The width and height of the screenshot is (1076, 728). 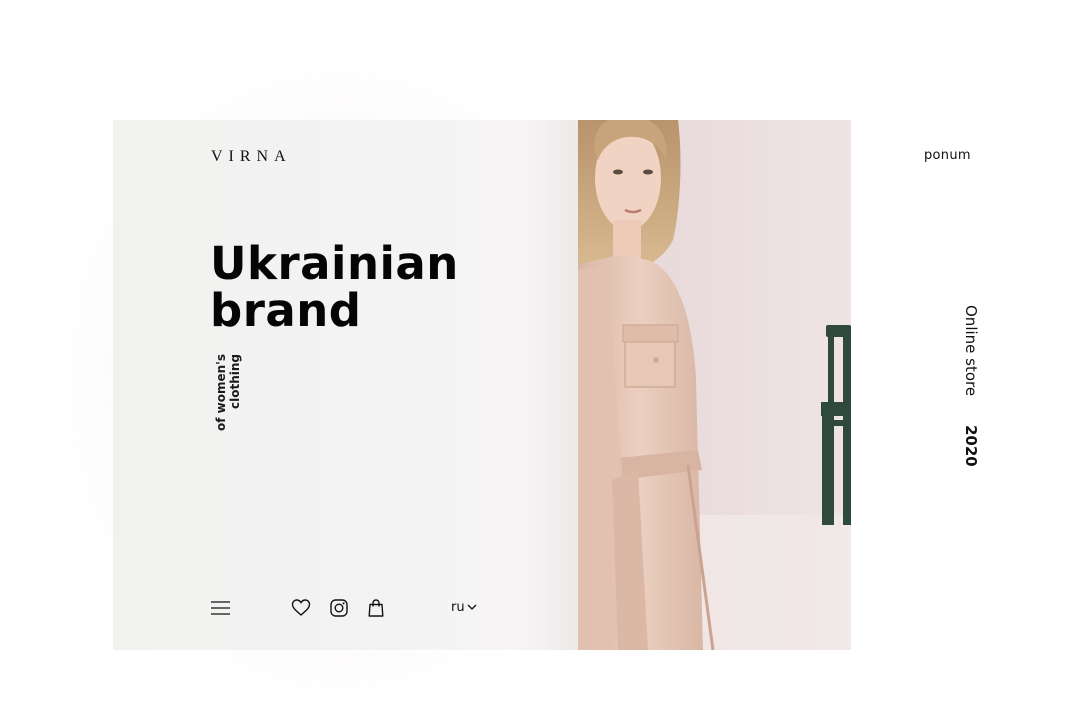 I want to click on heart-icon, so click(x=301, y=608).